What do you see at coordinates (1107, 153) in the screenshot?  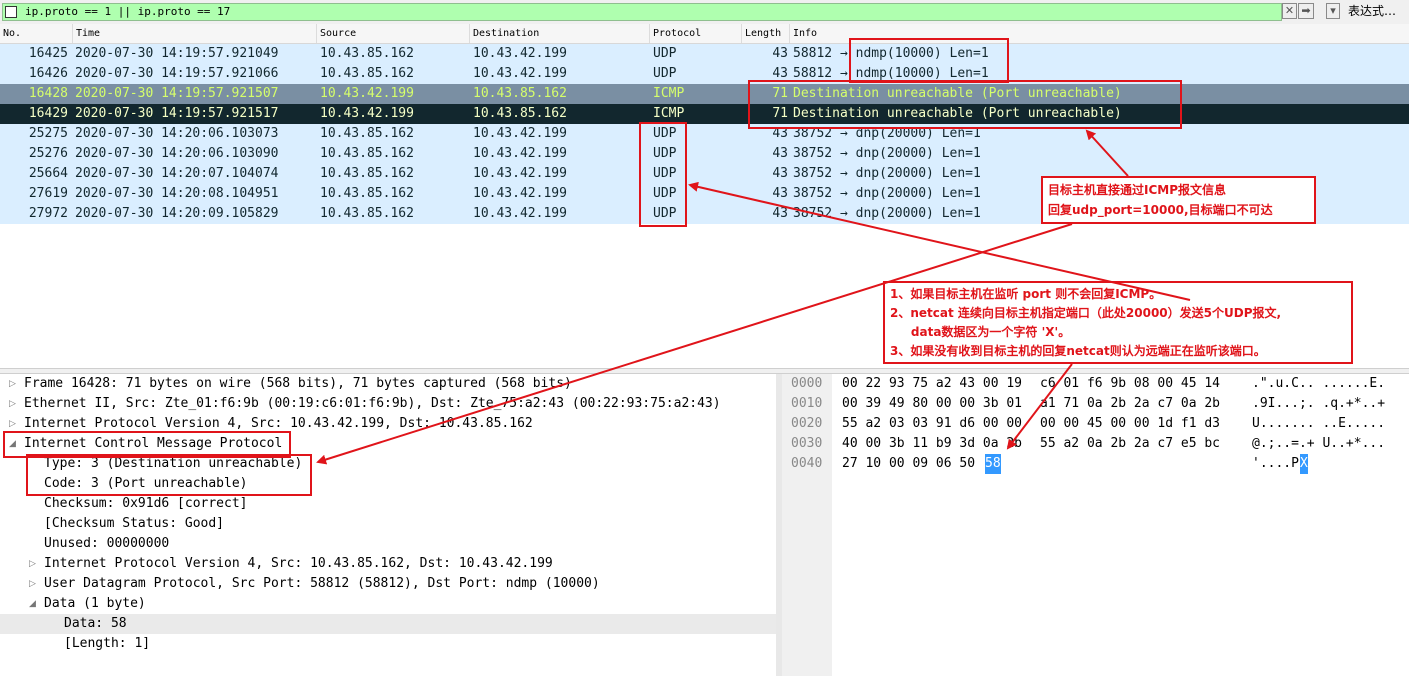 I see `arrow-to-icmp-info` at bounding box center [1107, 153].